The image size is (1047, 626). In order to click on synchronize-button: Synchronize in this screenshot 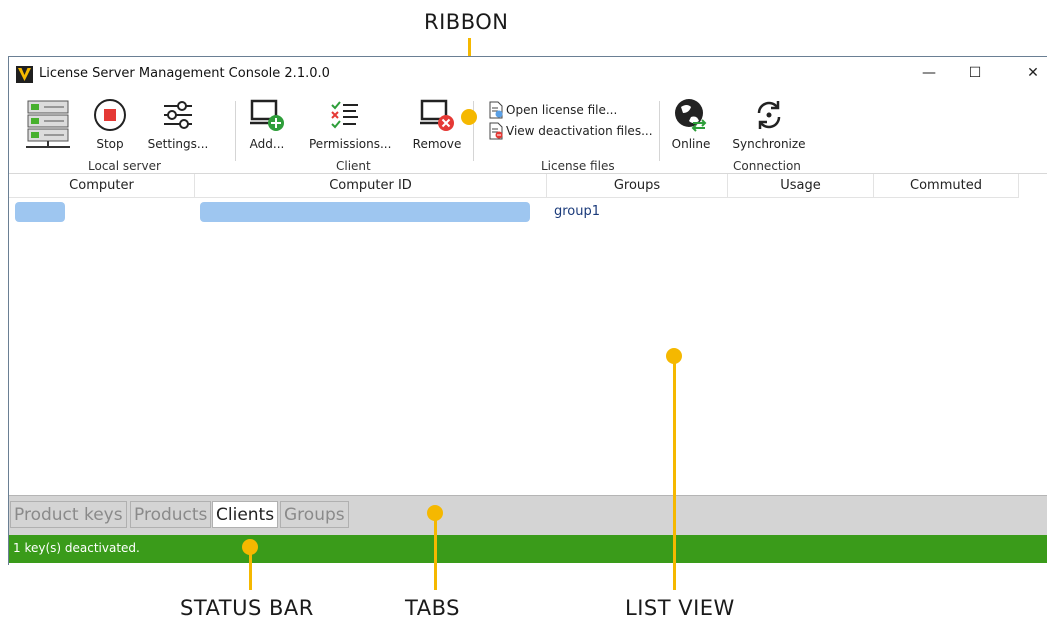, I will do `click(769, 124)`.